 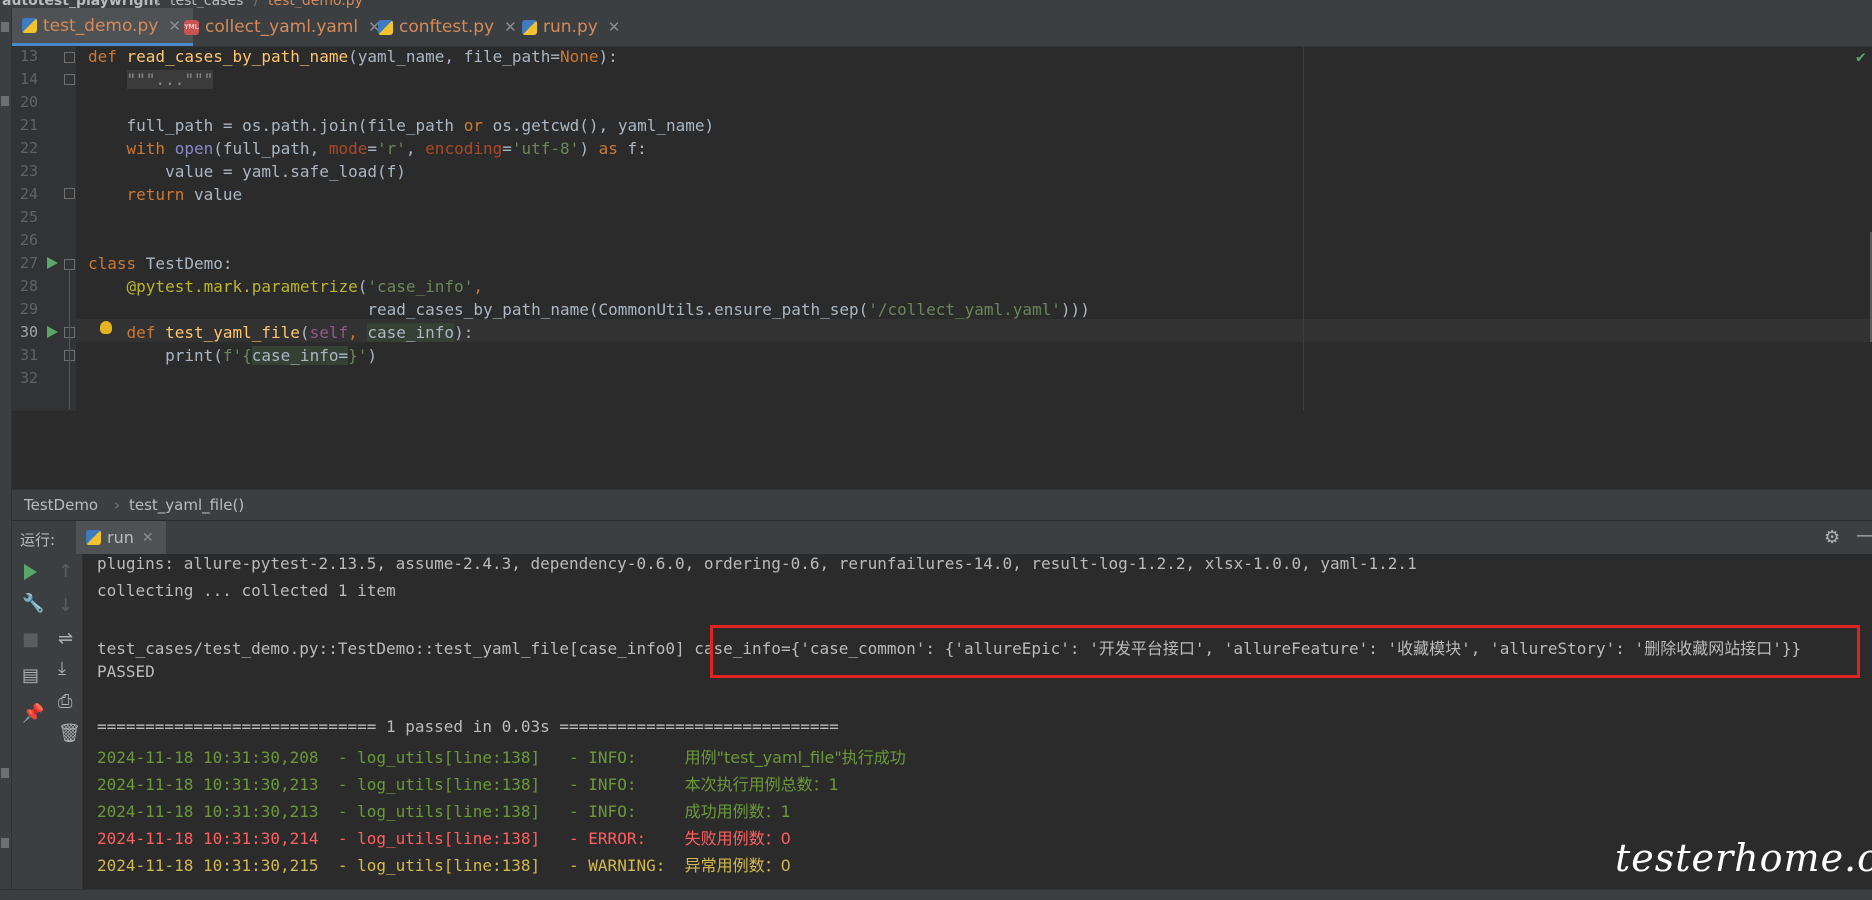 I want to click on fold-guide, so click(x=69, y=339).